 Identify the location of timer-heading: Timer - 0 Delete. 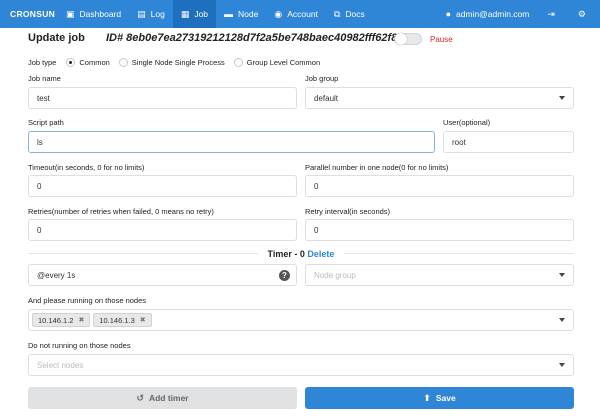
(301, 254).